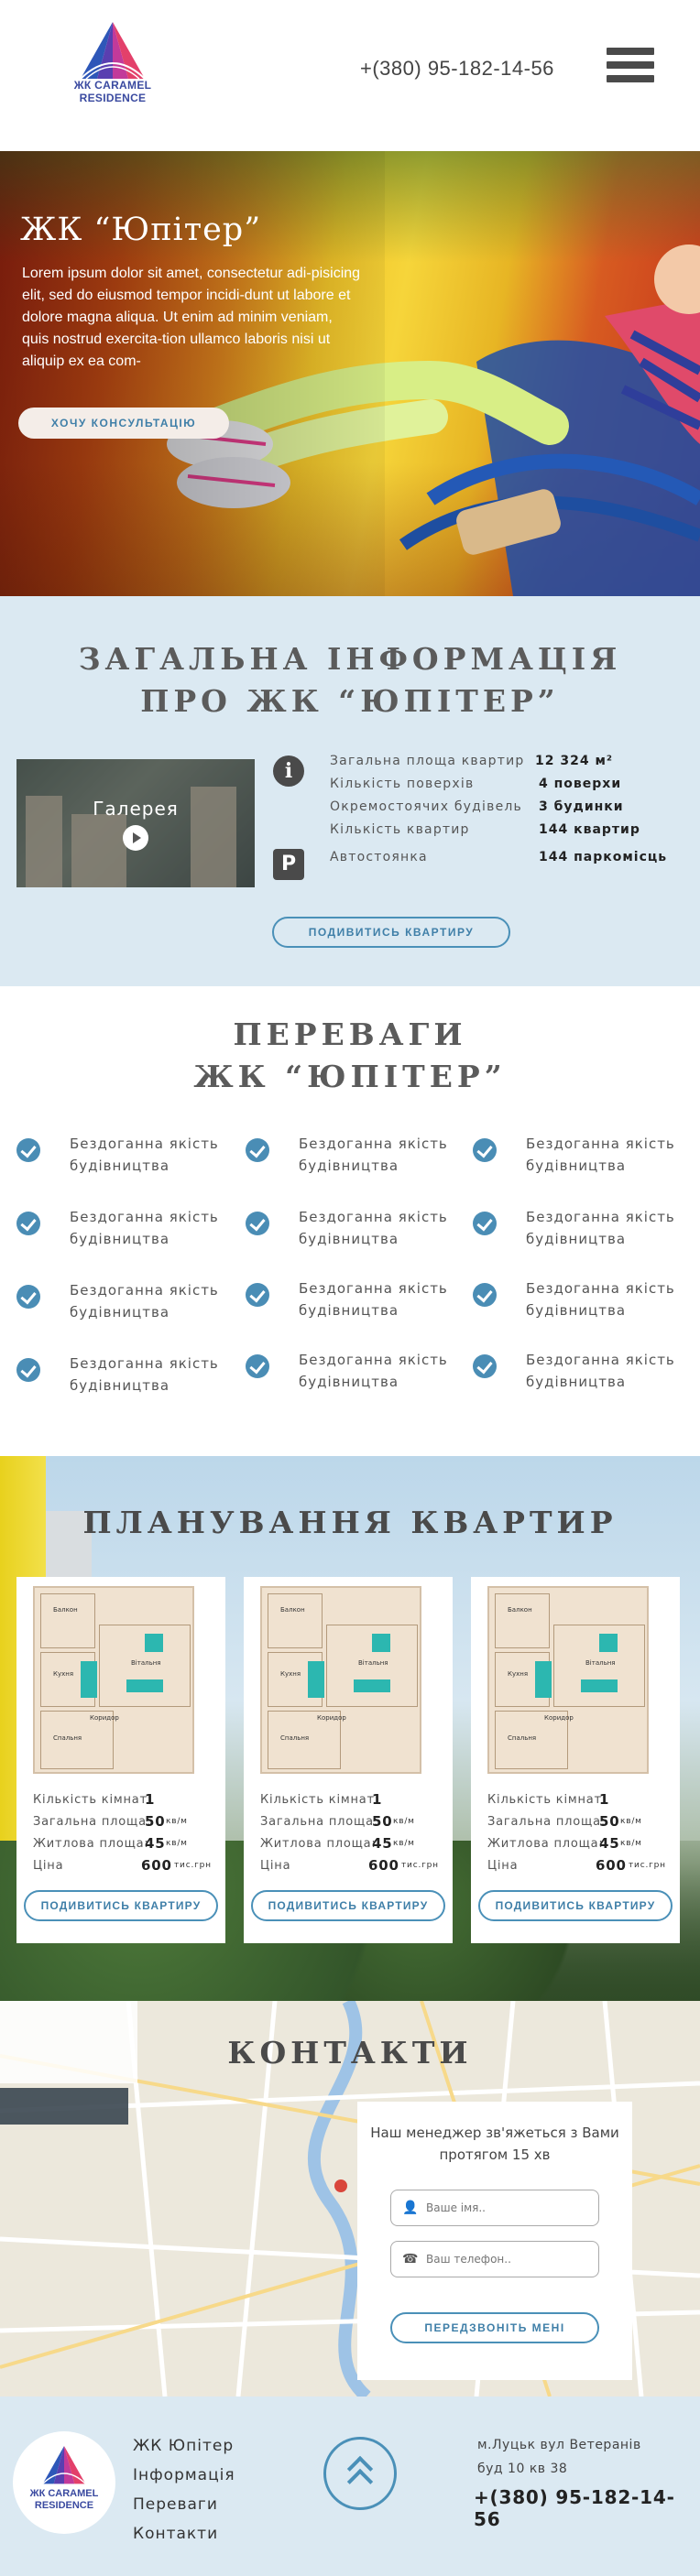  I want to click on gallery-label: Галерея, so click(136, 809).